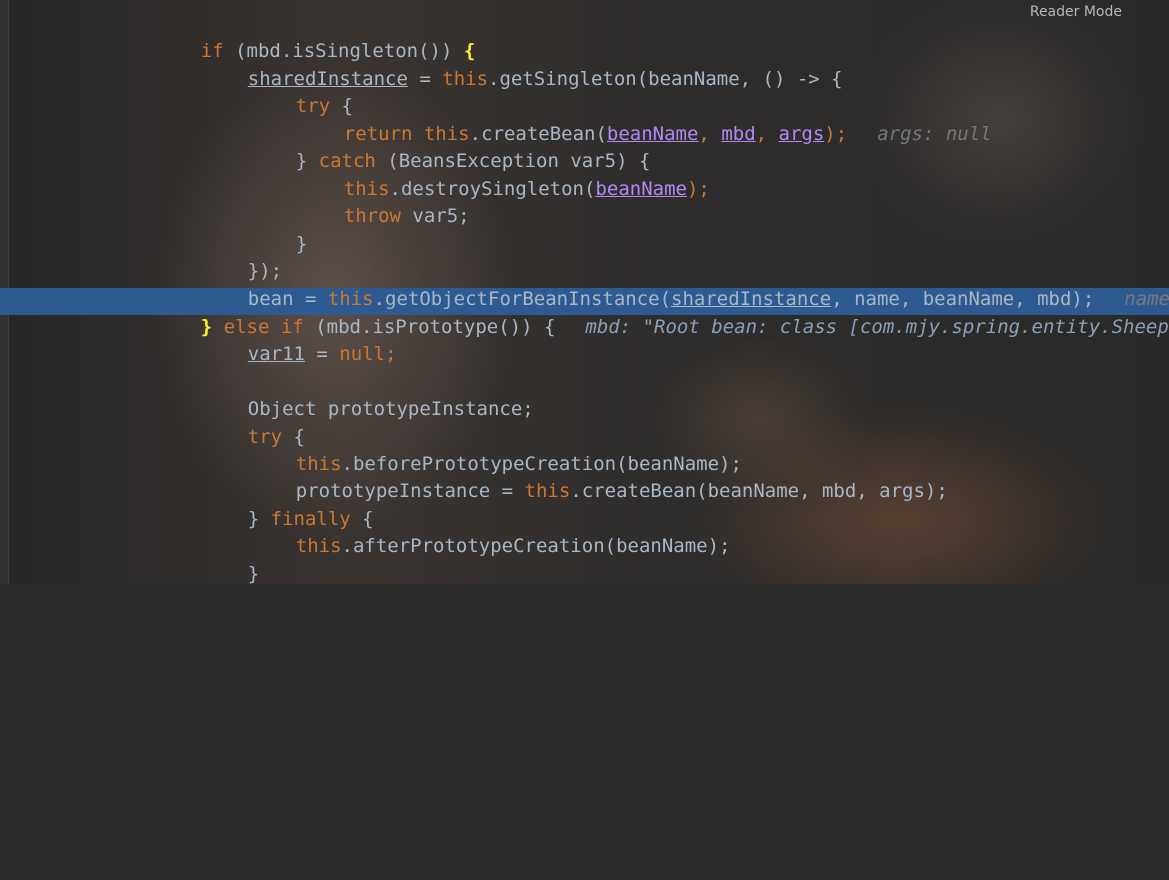 Image resolution: width=1169 pixels, height=880 pixels. Describe the element at coordinates (368, 394) in the screenshot. I see `code-line-prototype-instance-decl: Object prototypeInstance;` at that location.